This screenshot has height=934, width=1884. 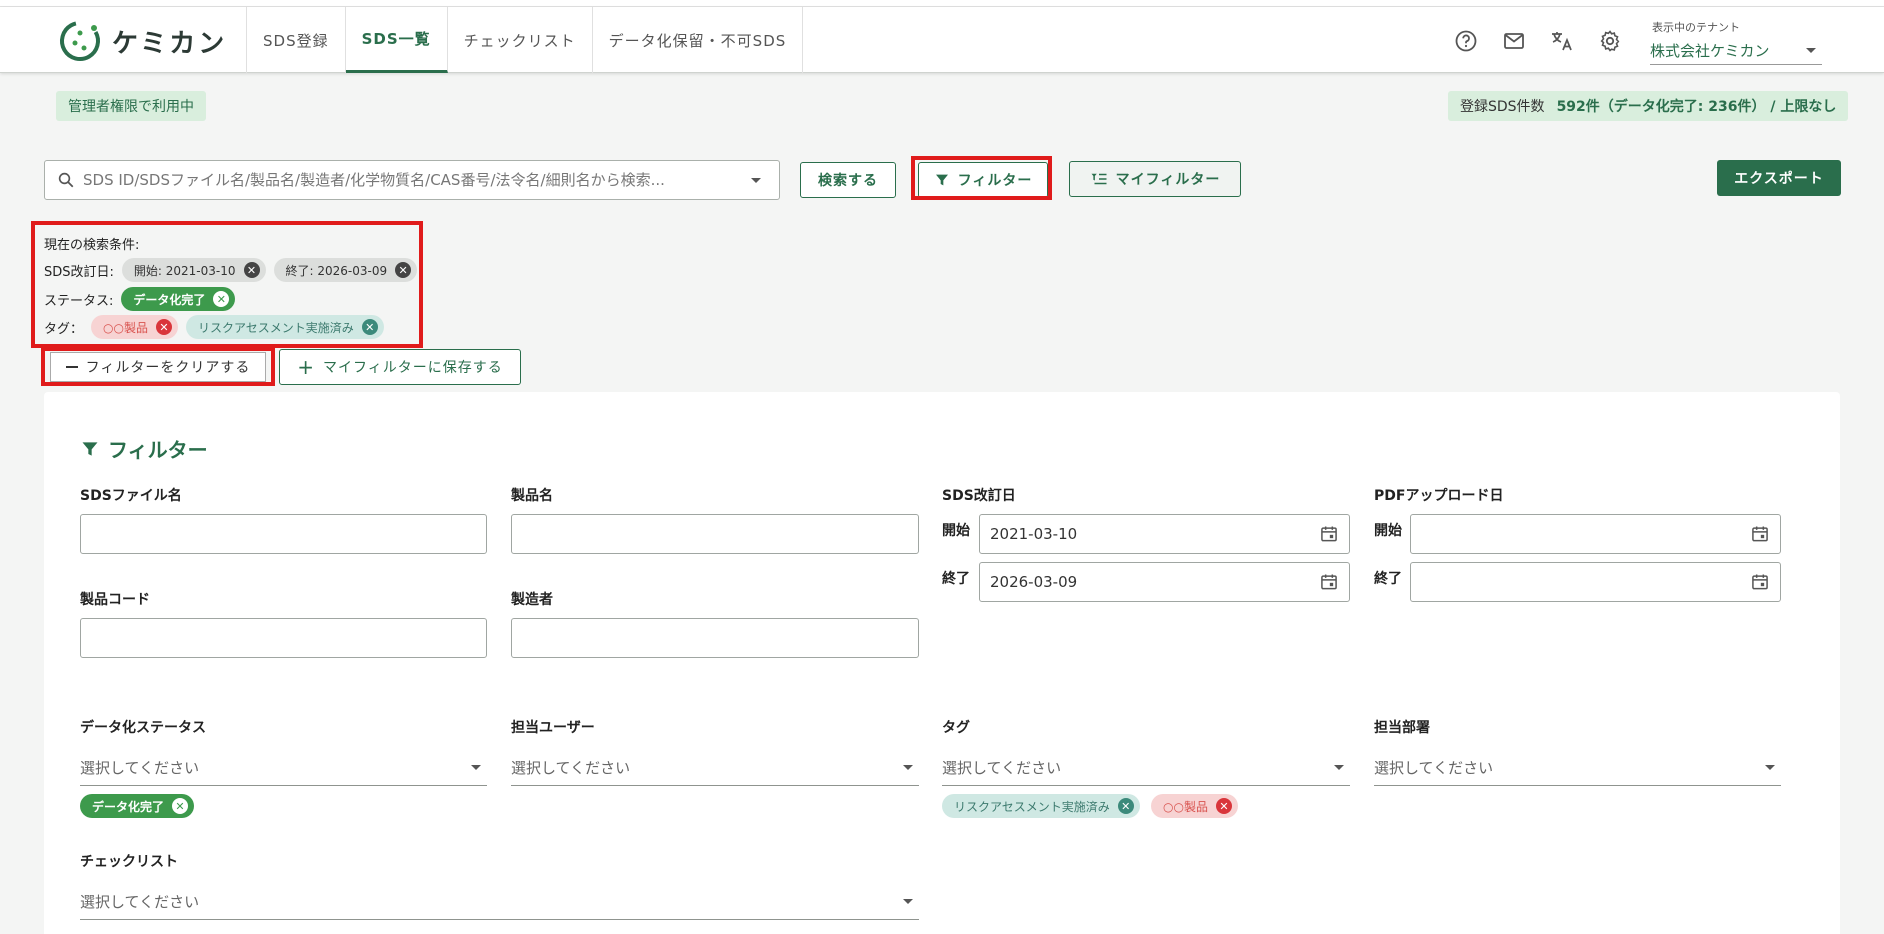 I want to click on status-selected-chip: データ化完了 ✕, so click(x=137, y=806).